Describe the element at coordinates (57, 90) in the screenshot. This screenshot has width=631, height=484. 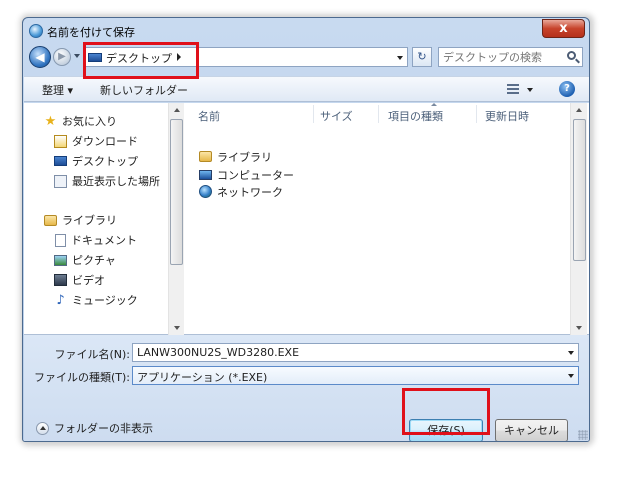
I see `organize-menu: 整理 ▾` at that location.